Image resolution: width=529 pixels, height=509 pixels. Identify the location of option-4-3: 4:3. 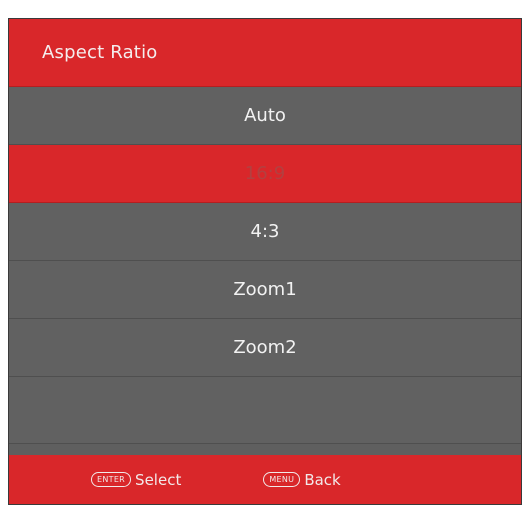
(265, 232).